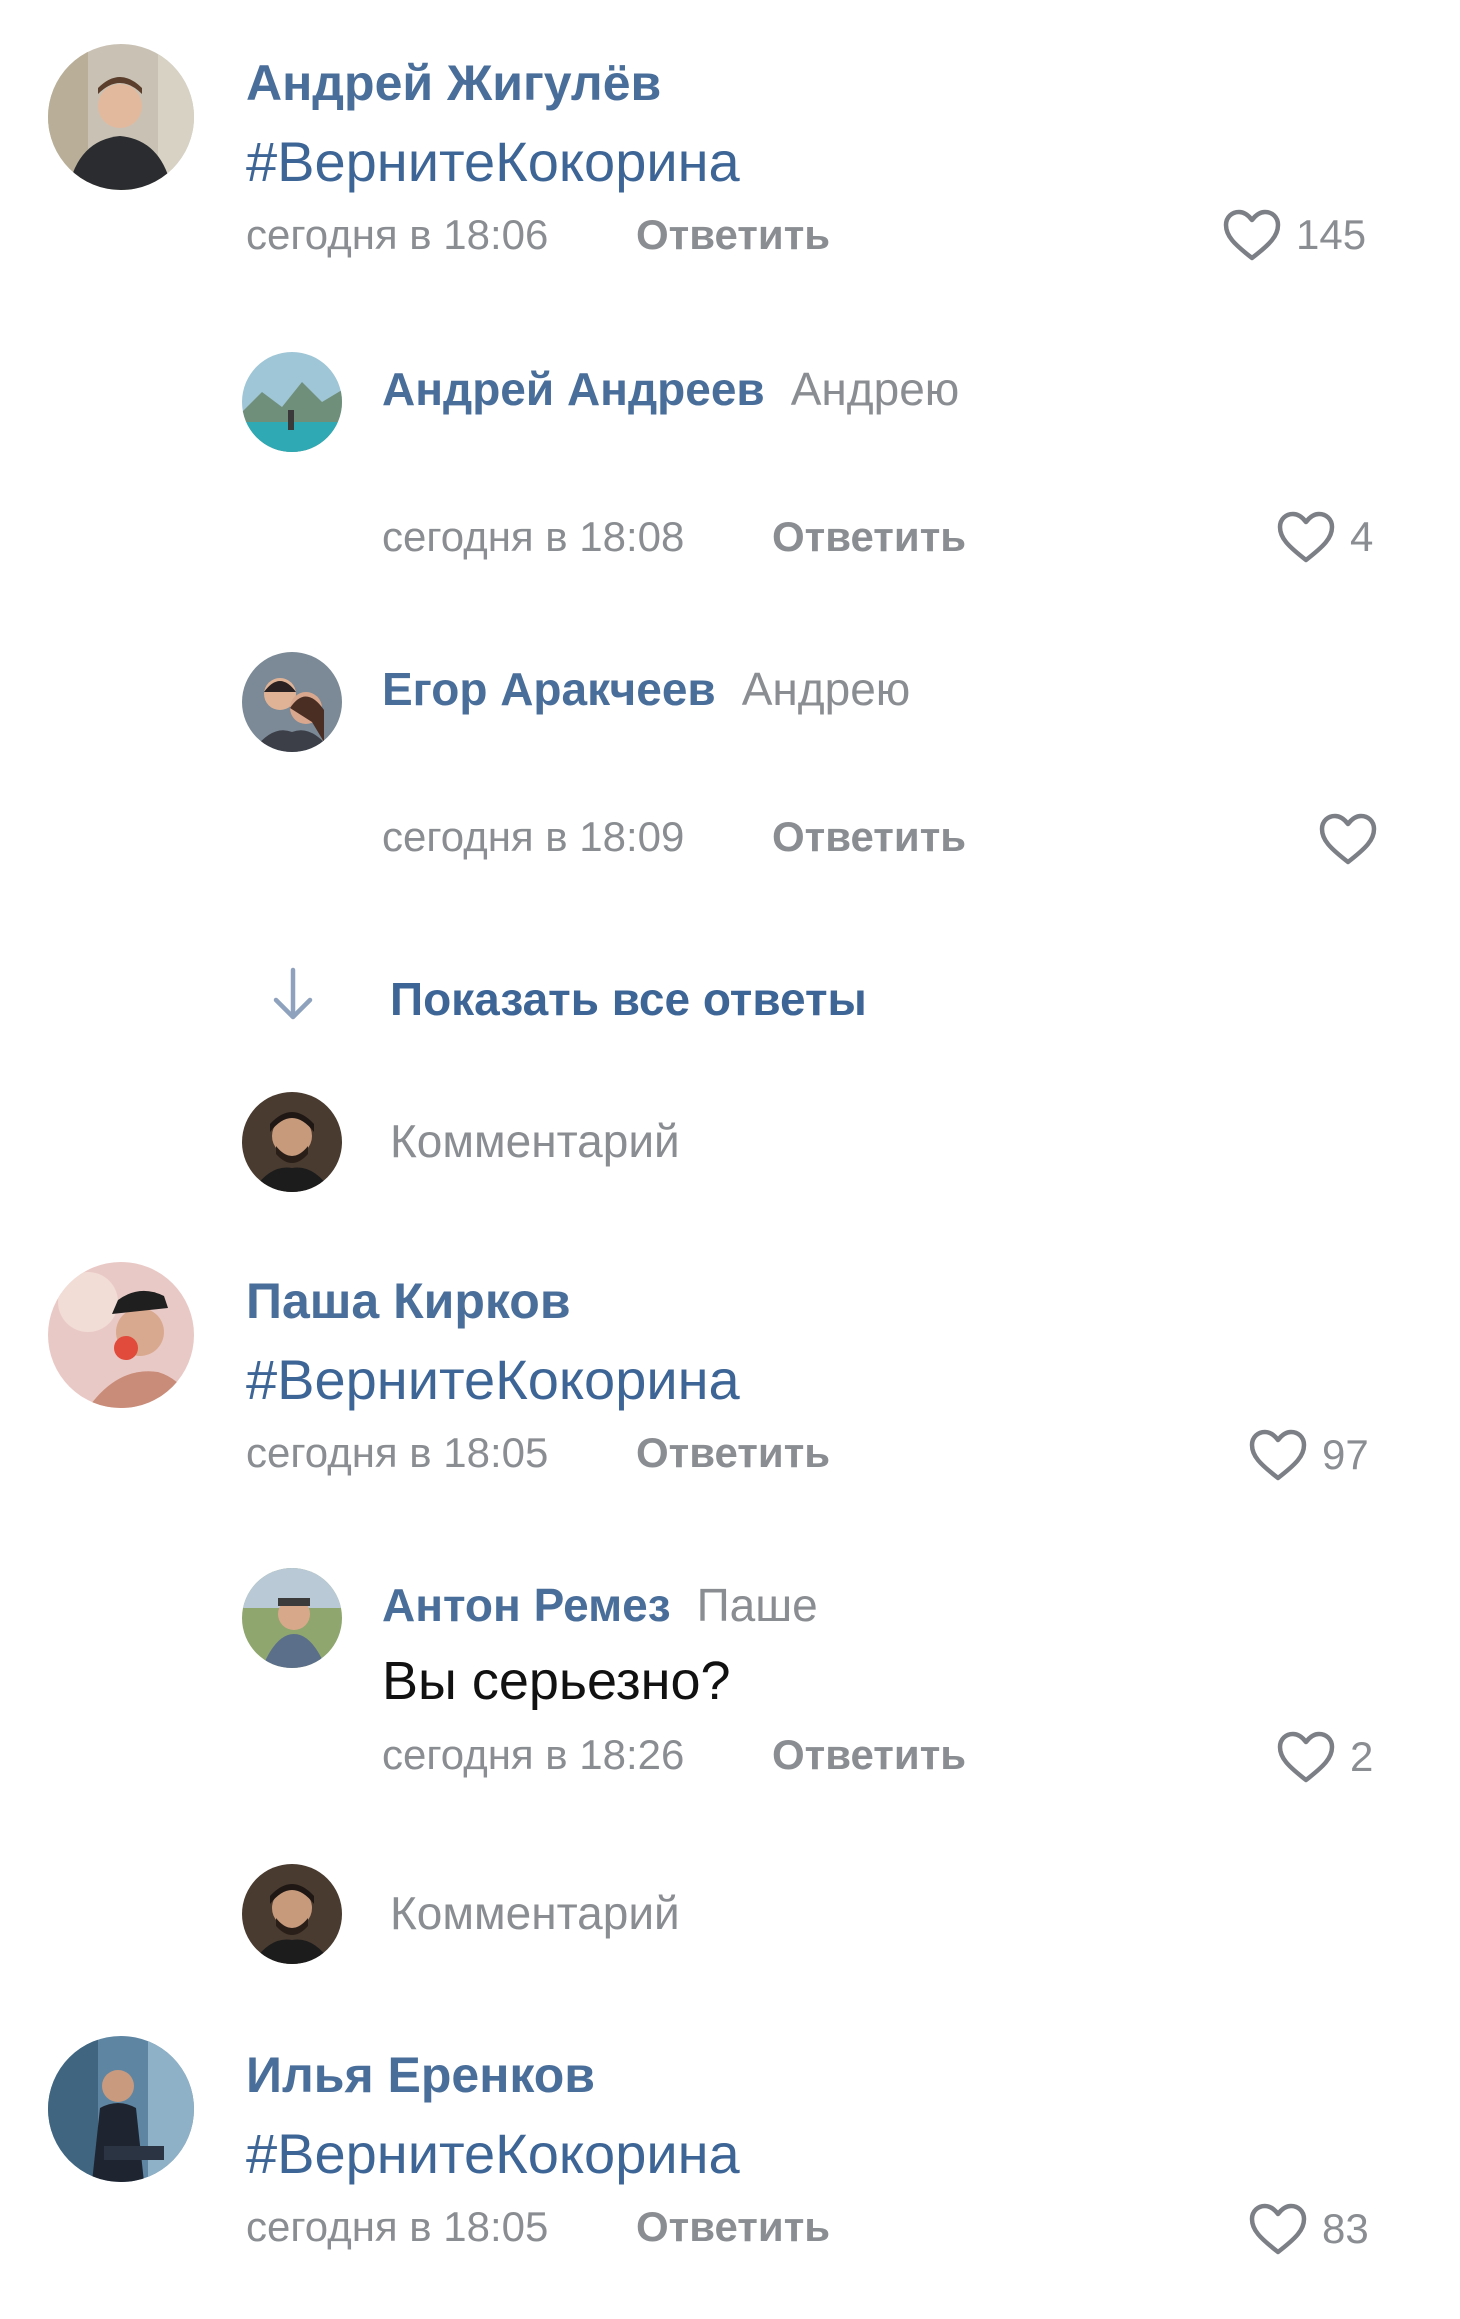 This screenshot has height=2319, width=1460. Describe the element at coordinates (1331, 234) in the screenshot. I see `like-count: 145` at that location.